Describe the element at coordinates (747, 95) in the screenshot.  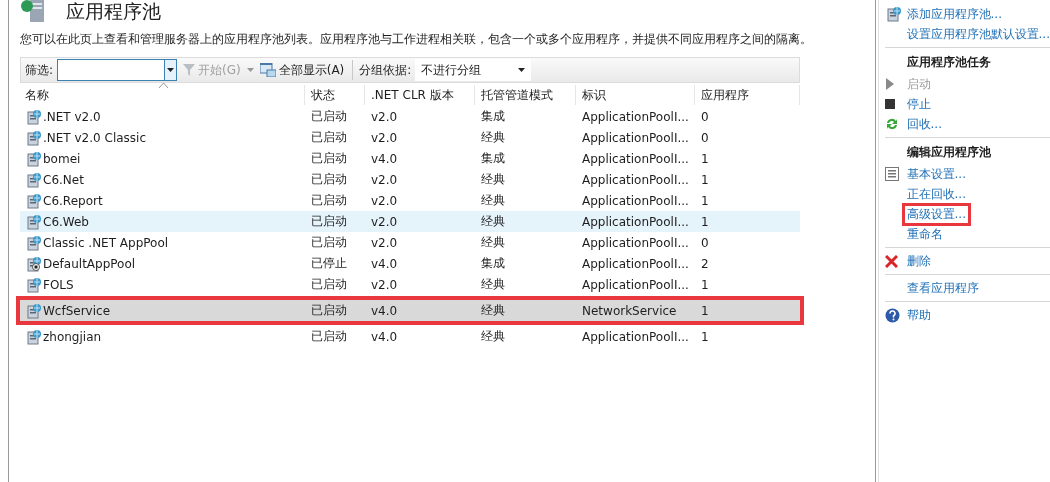
I see `column-header: 应用程序` at that location.